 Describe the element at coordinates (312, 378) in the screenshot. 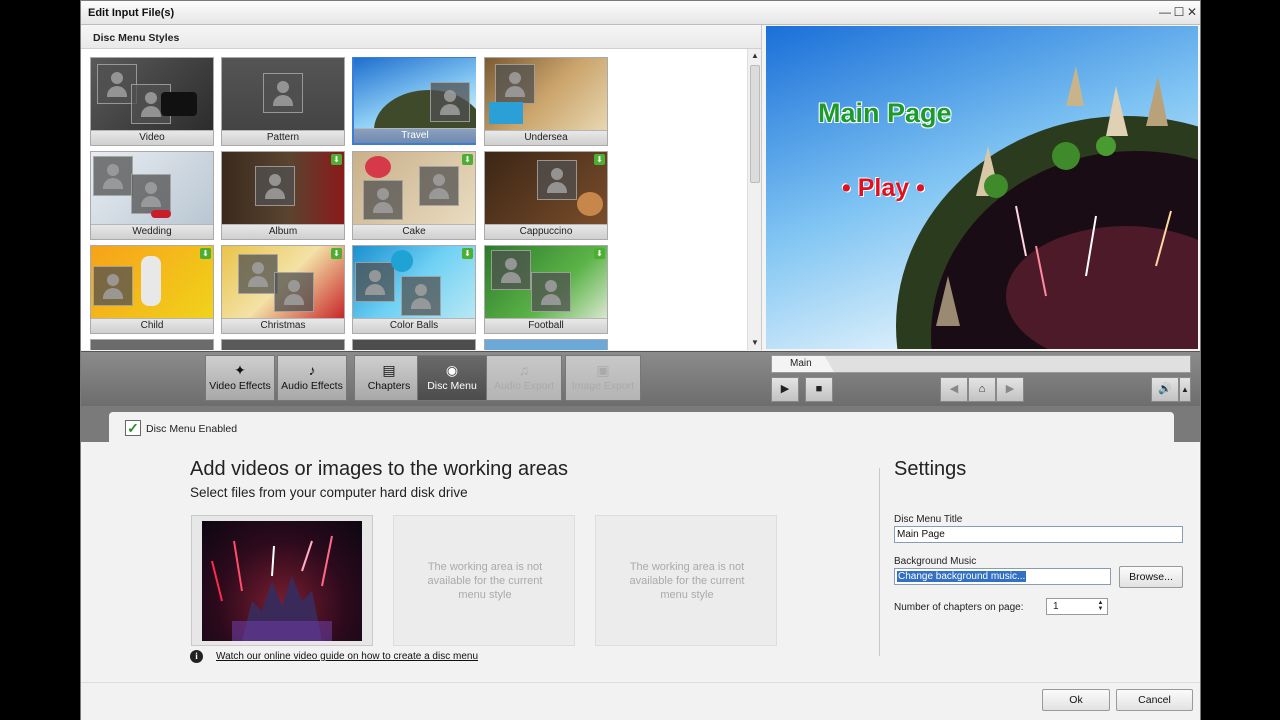

I see `audio-effects-button: ♪ Audio Effects` at that location.